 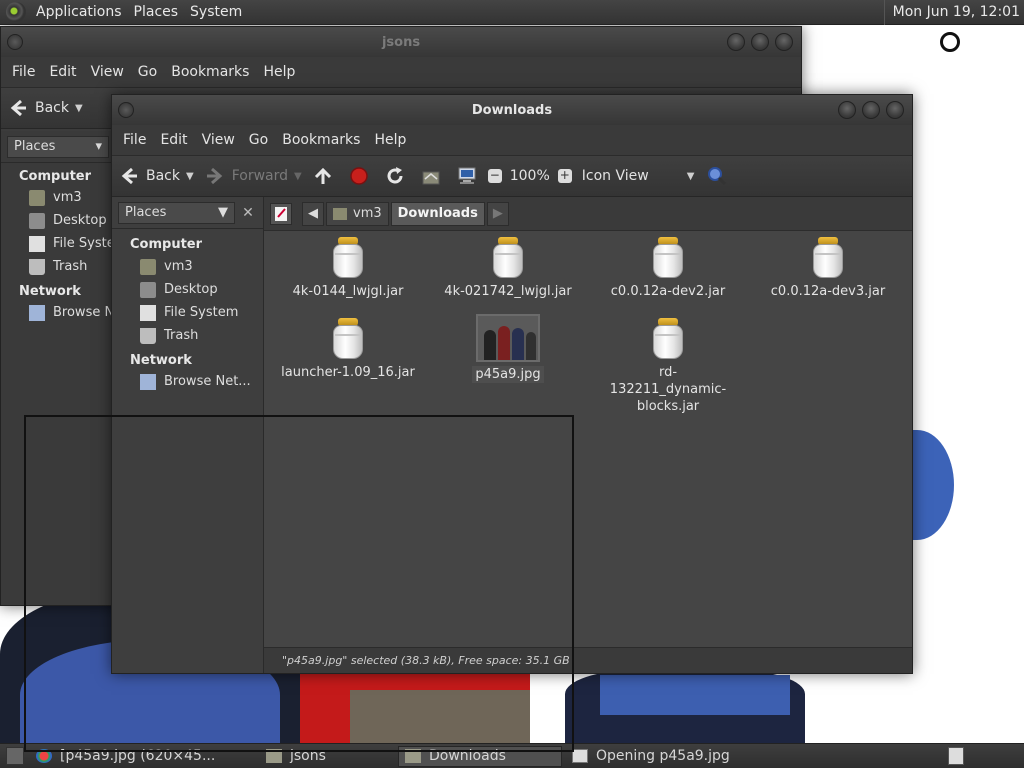 What do you see at coordinates (16, 12) in the screenshot?
I see `gnome-foot-icon` at bounding box center [16, 12].